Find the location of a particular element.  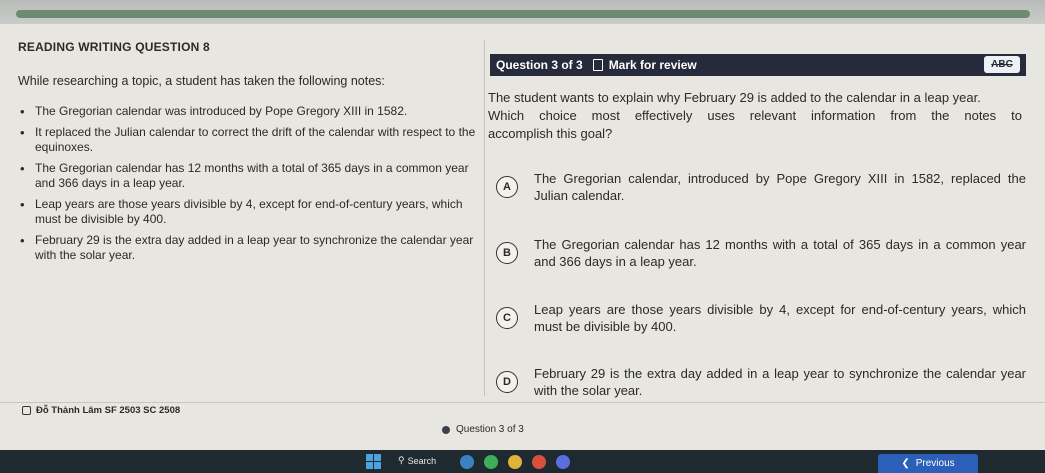

choice-letter: C is located at coordinates (507, 318).